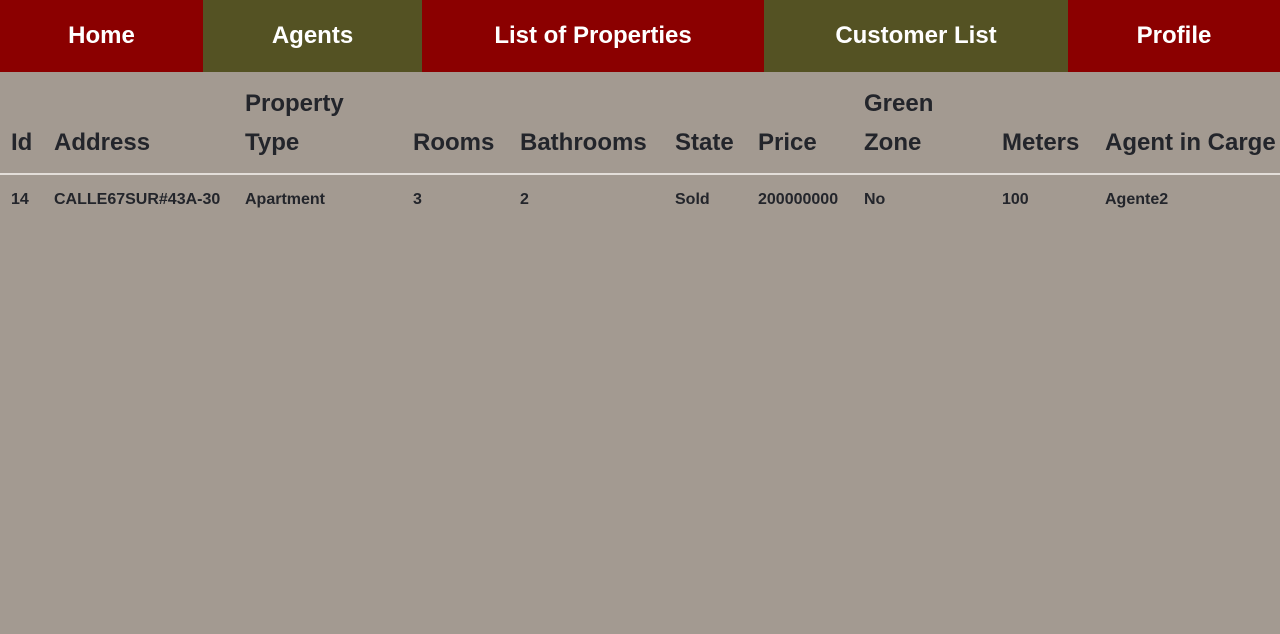 Image resolution: width=1280 pixels, height=634 pixels. I want to click on header-property-type: Property Type, so click(318, 123).